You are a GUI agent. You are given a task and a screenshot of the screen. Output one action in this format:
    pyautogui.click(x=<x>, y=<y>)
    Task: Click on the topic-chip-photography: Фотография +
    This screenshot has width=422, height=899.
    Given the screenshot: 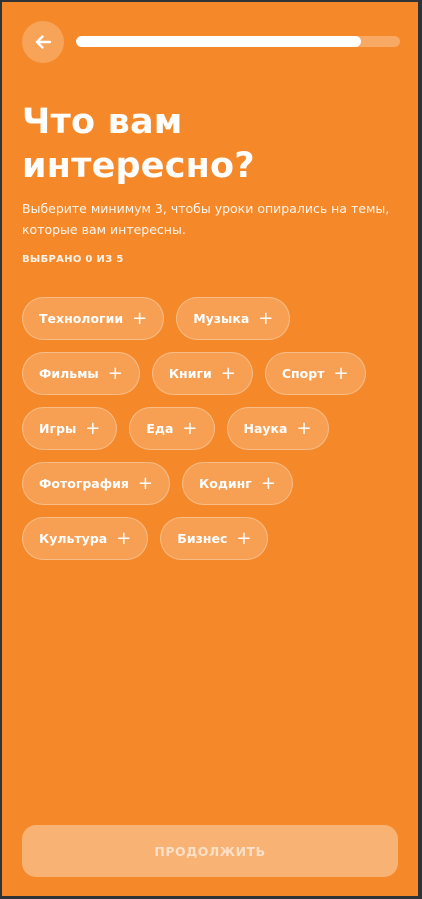 What is the action you would take?
    pyautogui.click(x=96, y=483)
    